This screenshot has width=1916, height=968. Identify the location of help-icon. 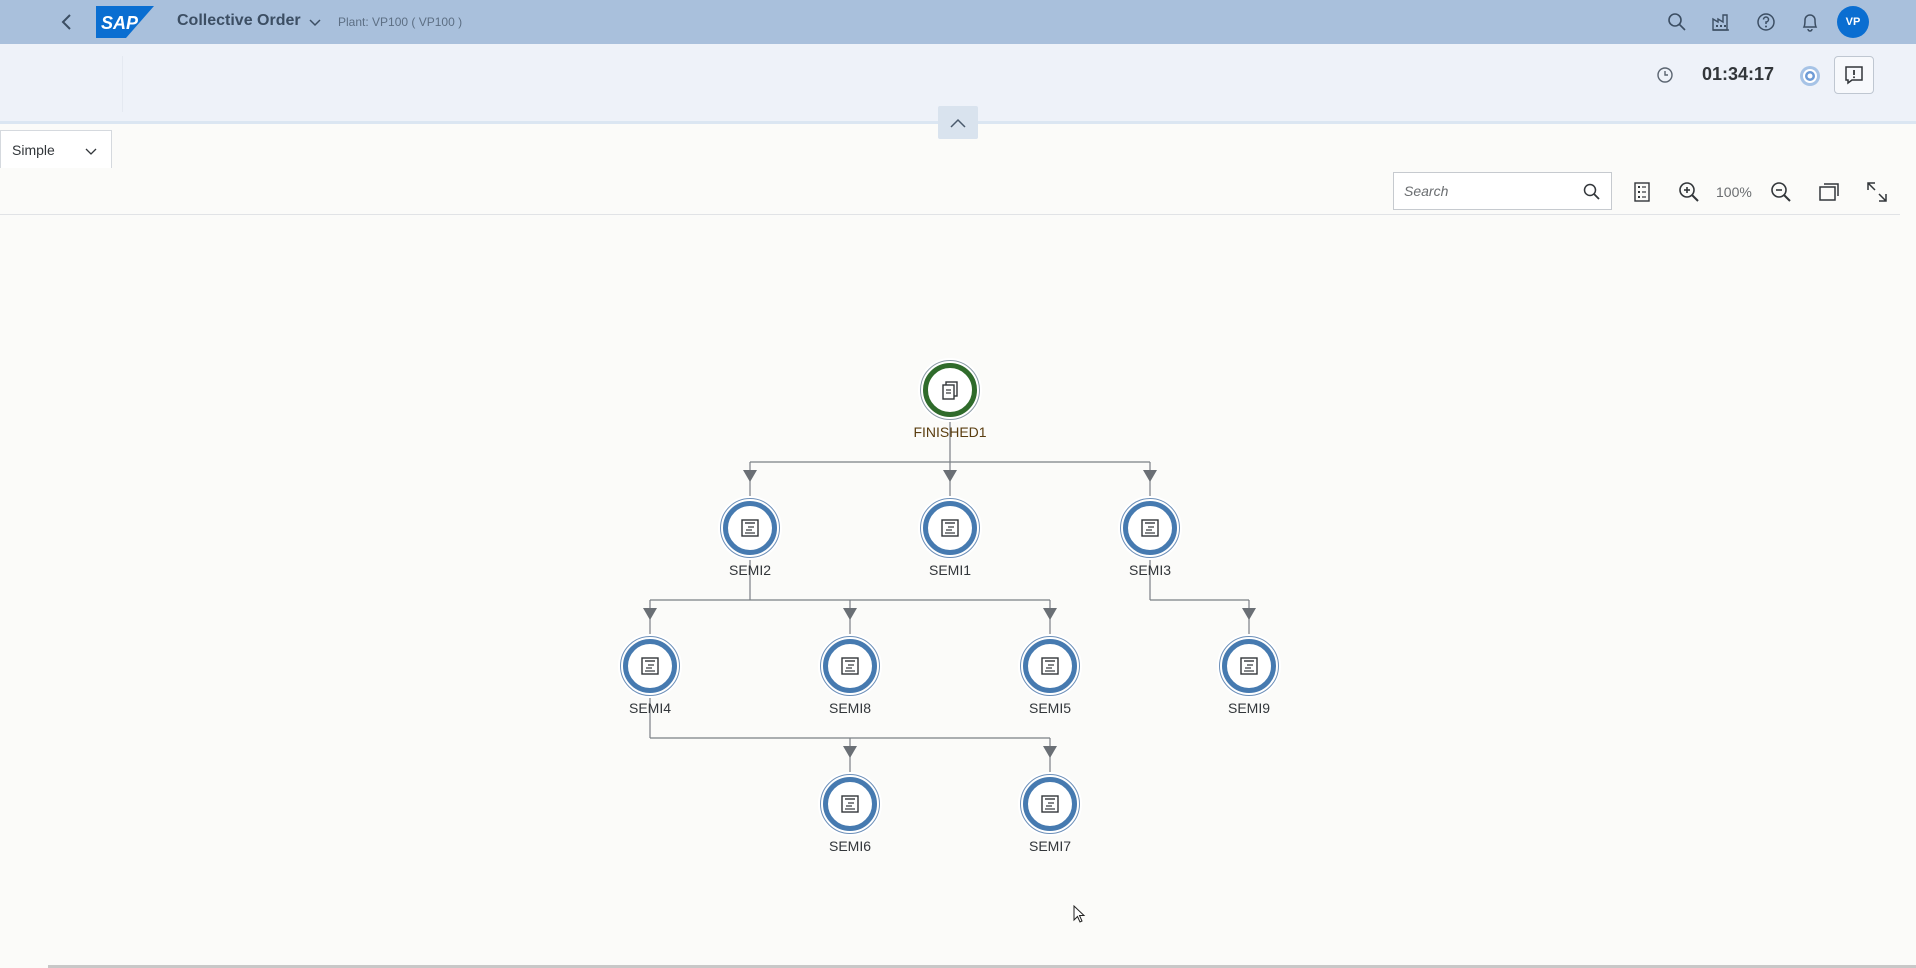
(1766, 22).